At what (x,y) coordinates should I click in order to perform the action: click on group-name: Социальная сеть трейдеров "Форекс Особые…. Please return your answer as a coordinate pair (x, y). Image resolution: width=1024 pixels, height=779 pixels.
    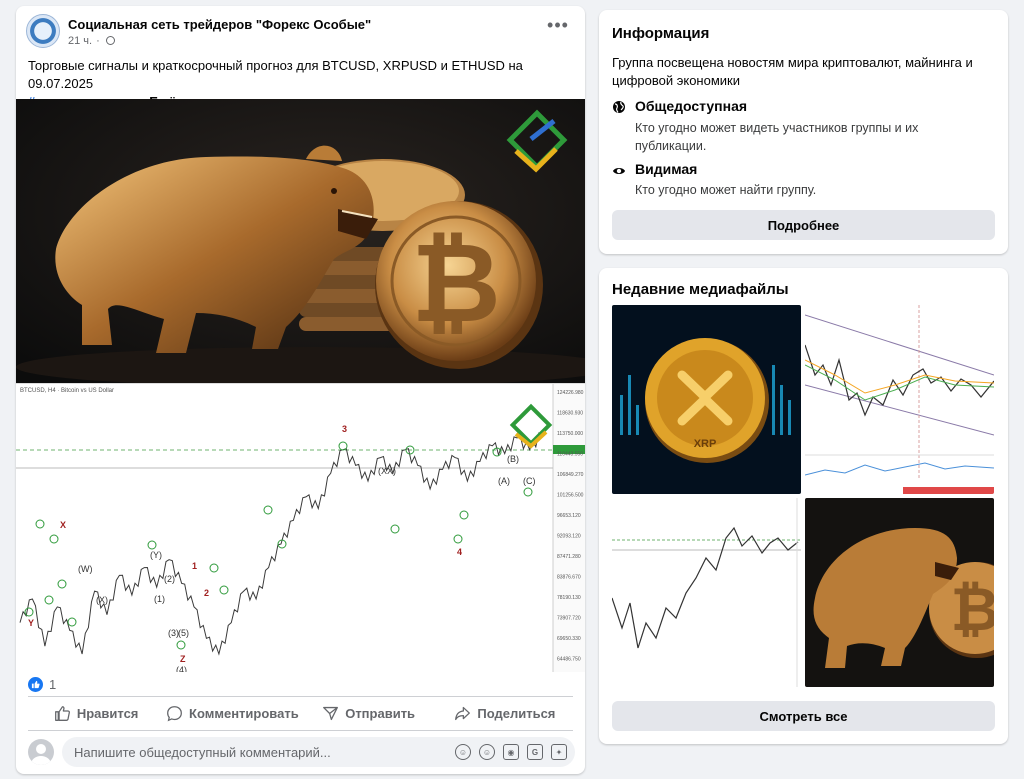
    Looking at the image, I should click on (219, 24).